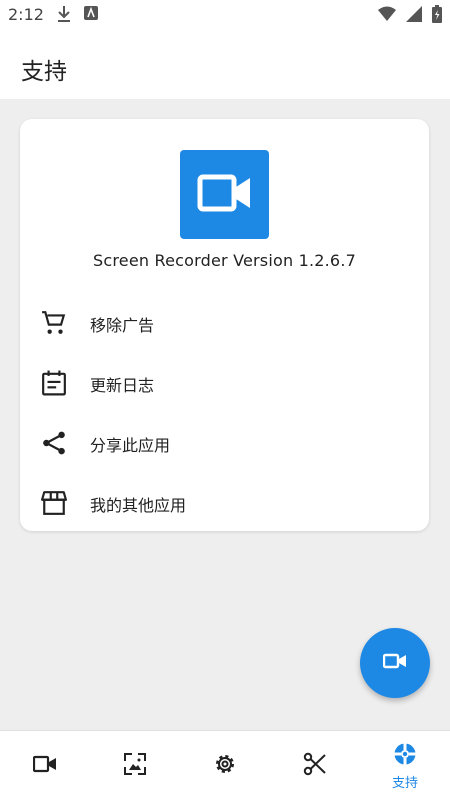  I want to click on scissors-icon, so click(315, 764).